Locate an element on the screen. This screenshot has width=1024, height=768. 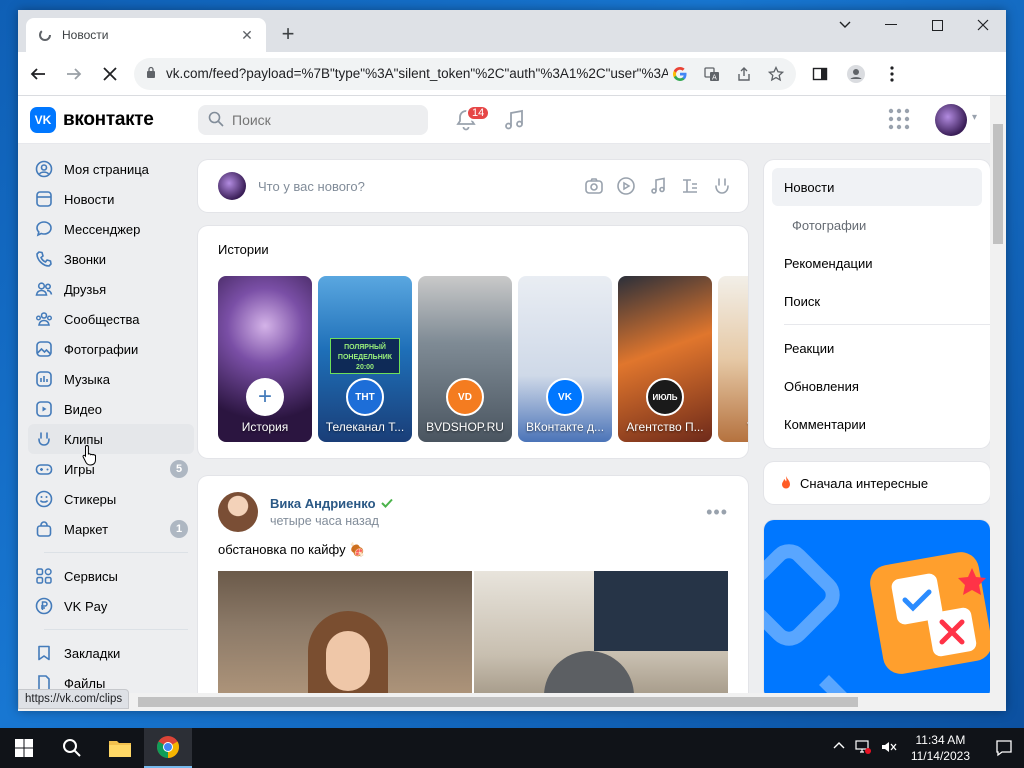
vertical-scroll-thumb is located at coordinates (998, 184).